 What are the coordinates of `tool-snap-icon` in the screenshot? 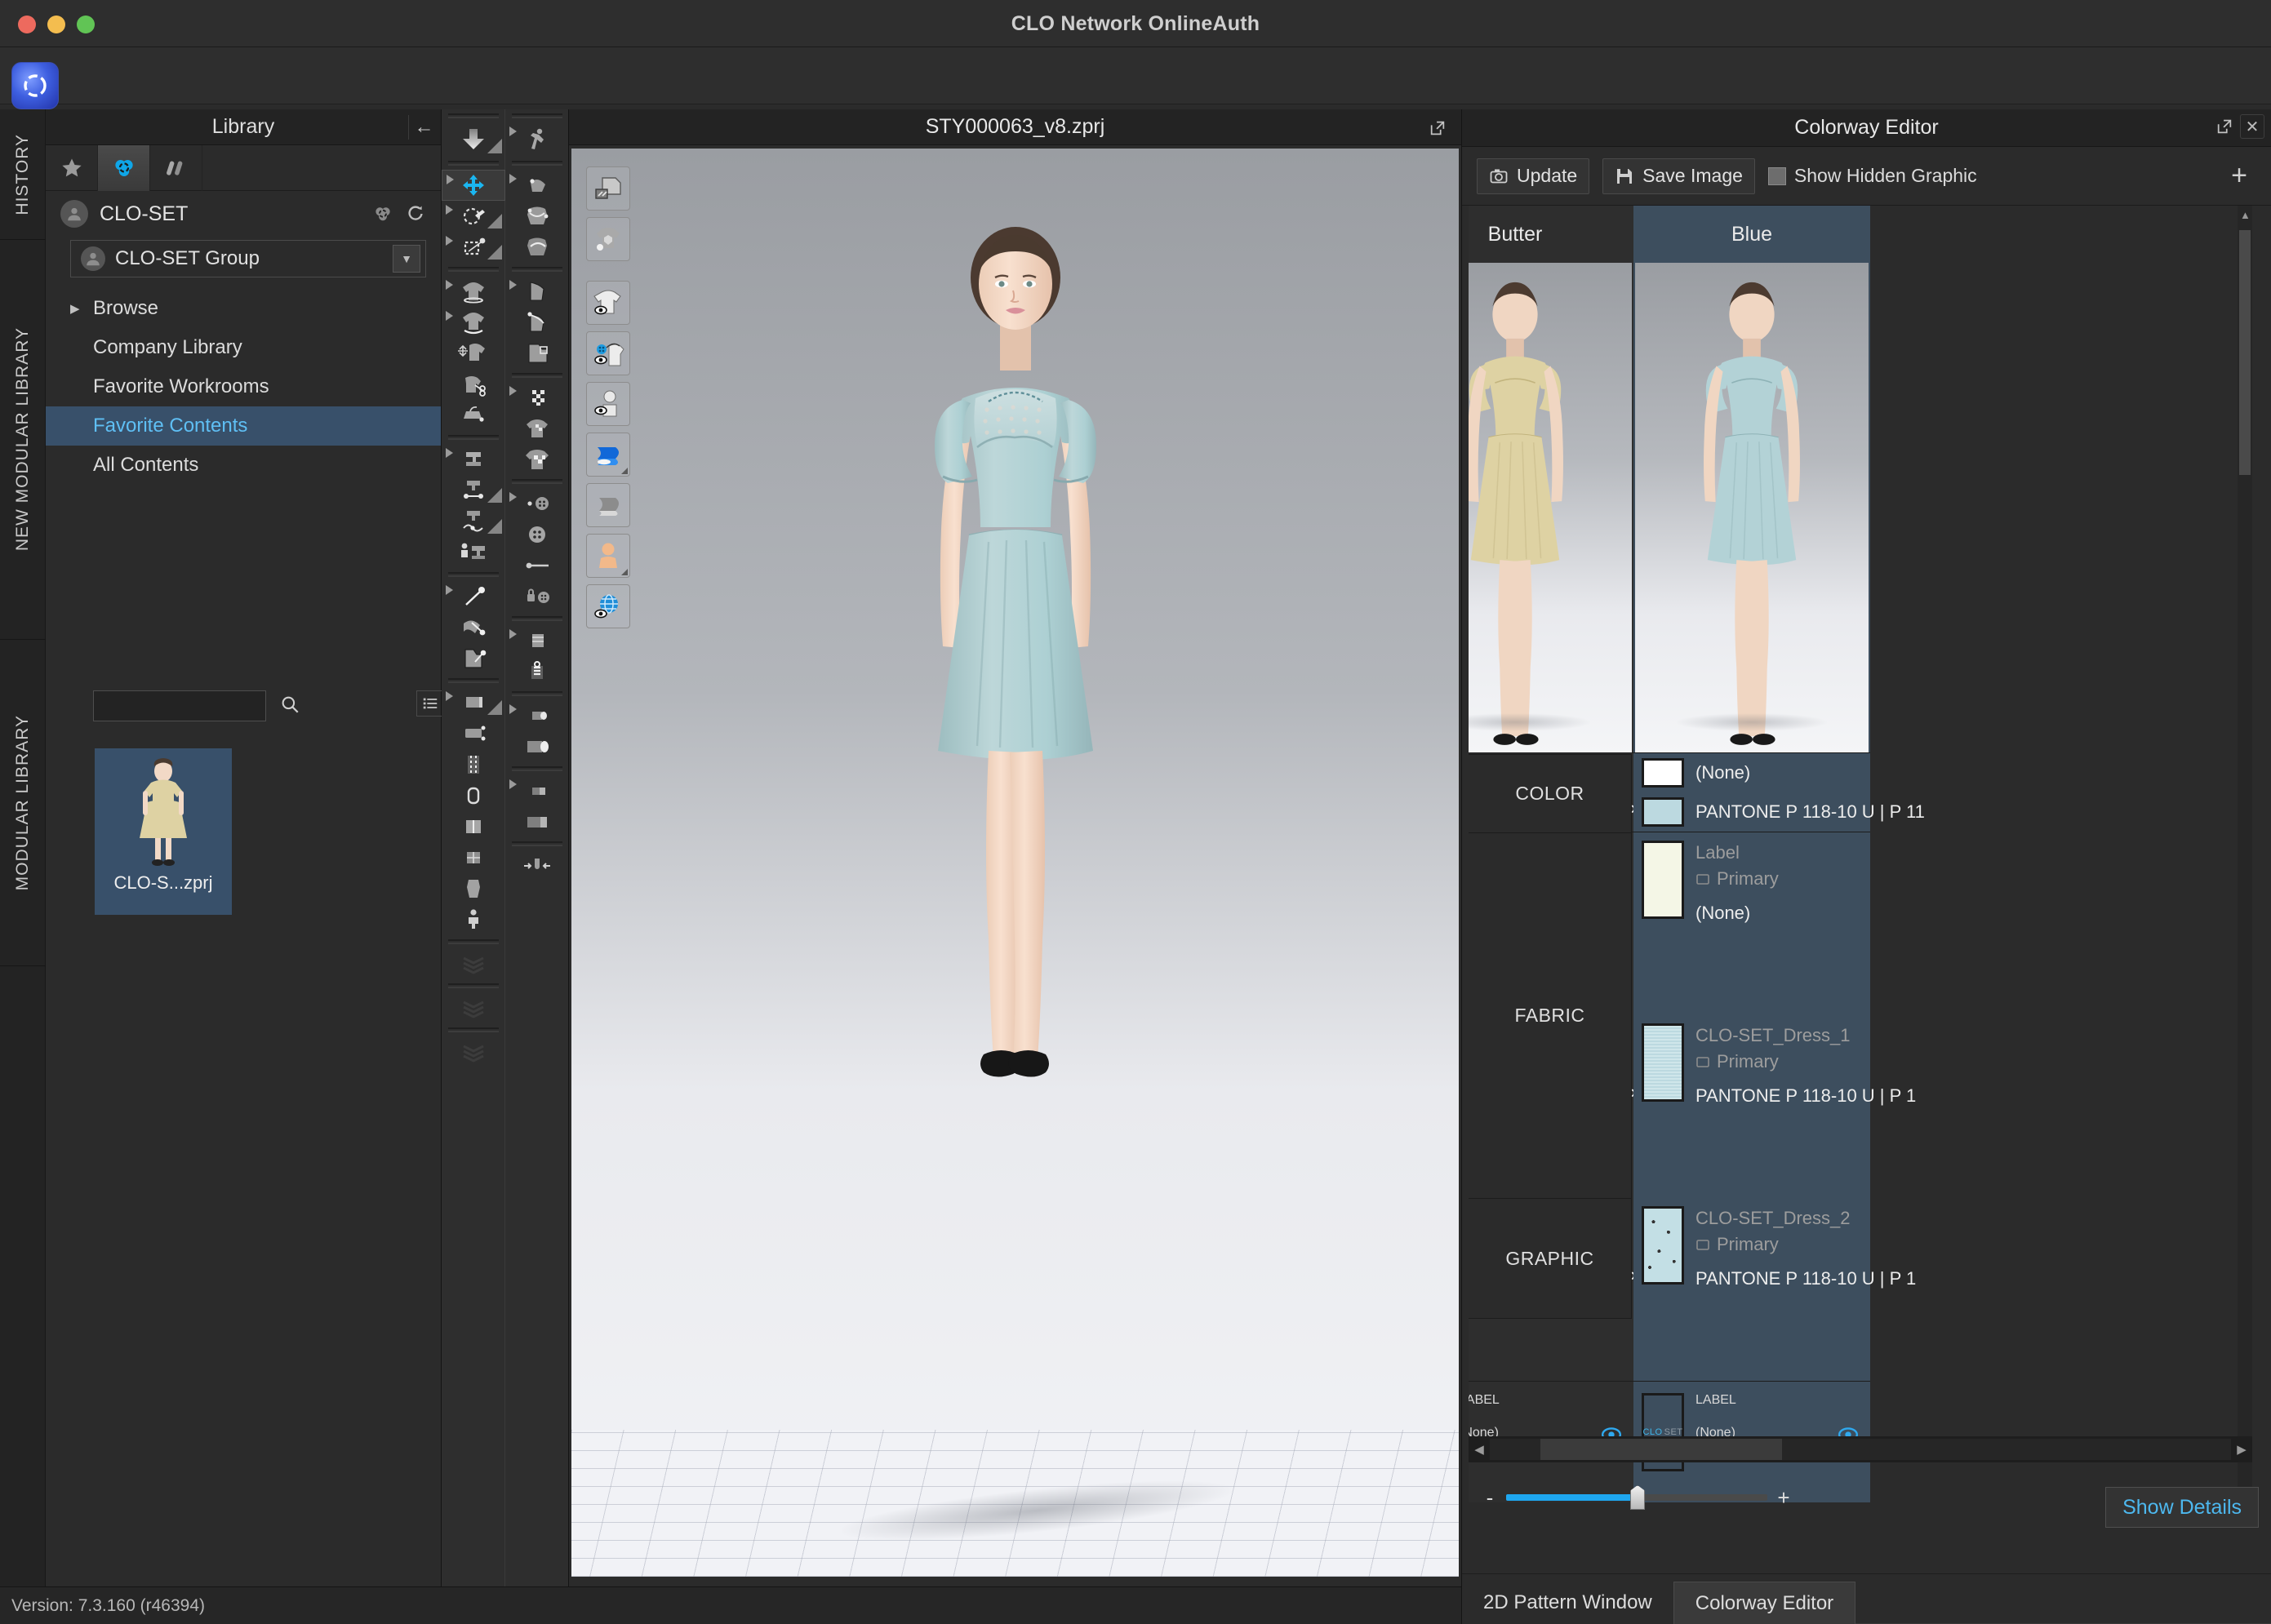 It's located at (537, 565).